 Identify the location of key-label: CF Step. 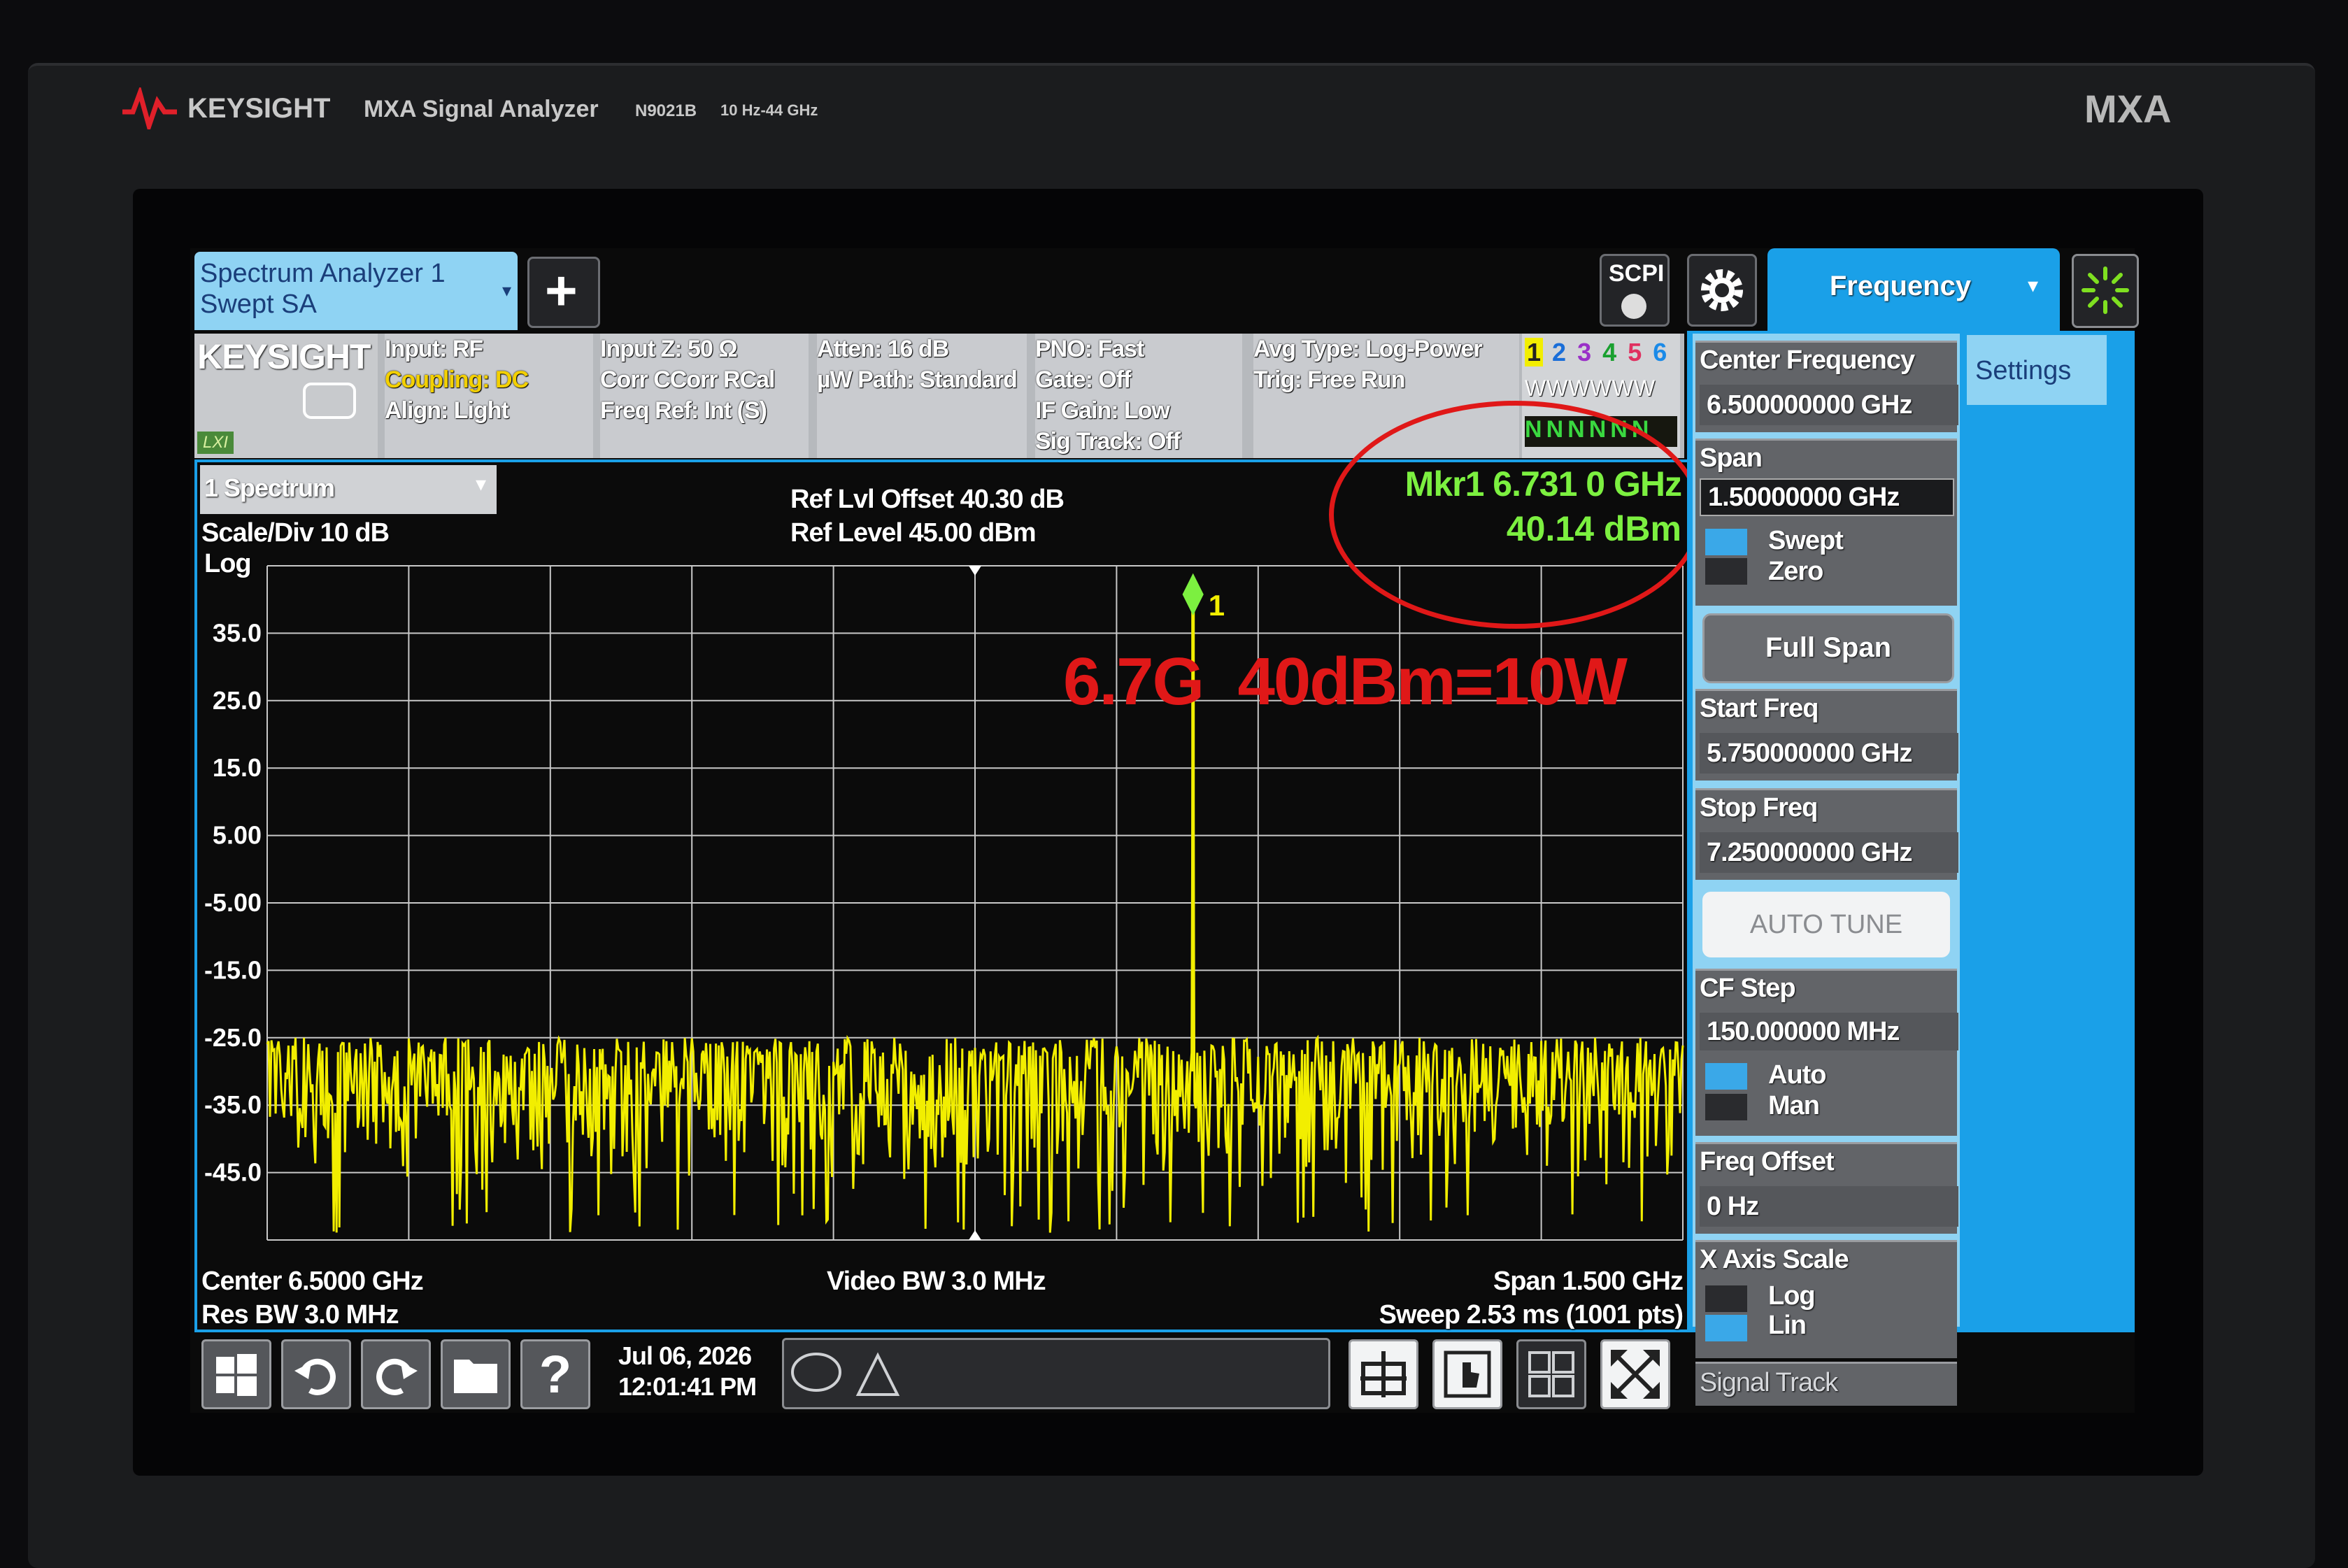
(1748, 988).